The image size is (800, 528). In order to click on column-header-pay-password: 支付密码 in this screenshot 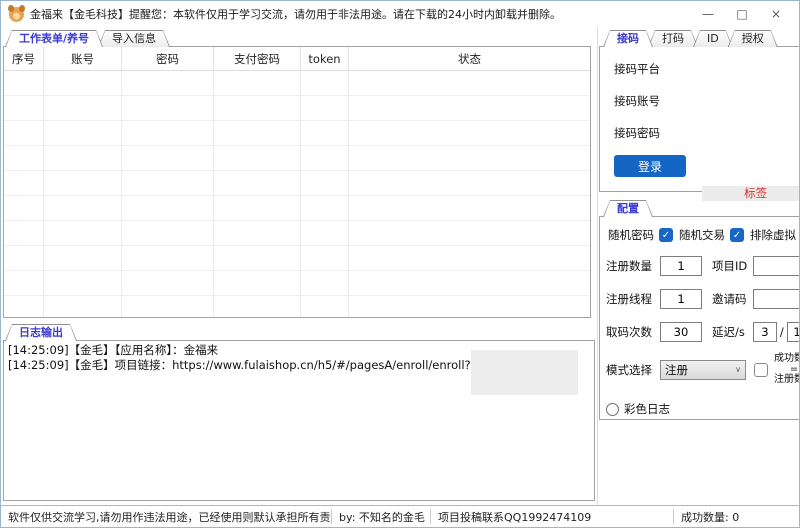, I will do `click(257, 59)`.